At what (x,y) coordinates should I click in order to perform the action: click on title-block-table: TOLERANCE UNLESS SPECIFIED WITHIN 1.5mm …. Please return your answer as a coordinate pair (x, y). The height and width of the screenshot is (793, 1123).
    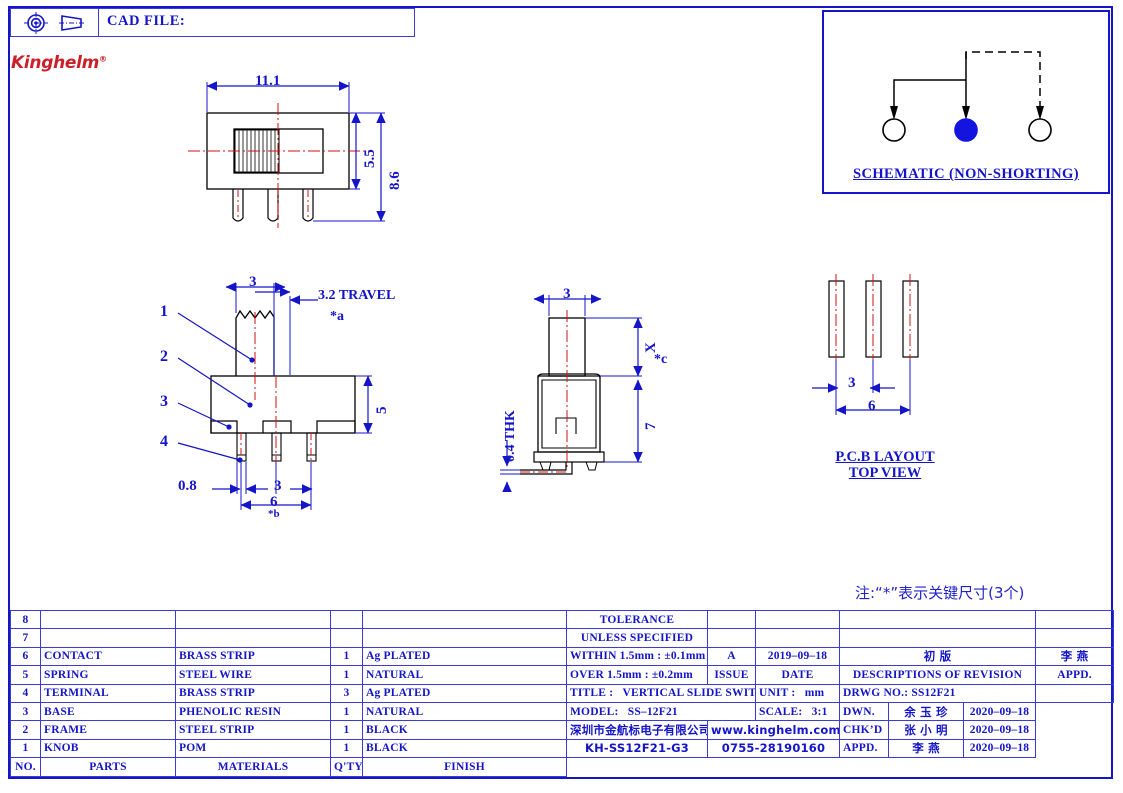
    Looking at the image, I should click on (840, 684).